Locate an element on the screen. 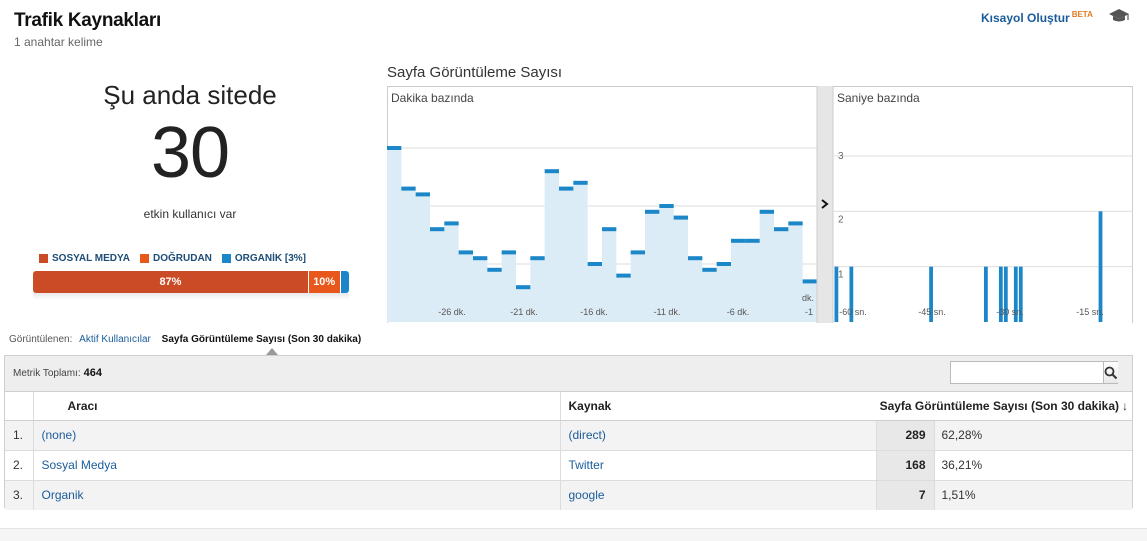  index-header is located at coordinates (19, 406).